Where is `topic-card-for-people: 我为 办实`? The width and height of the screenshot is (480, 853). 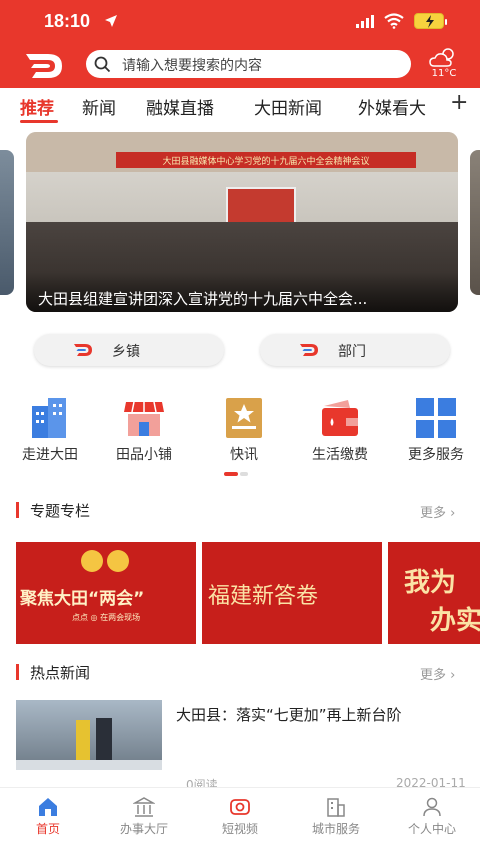
topic-card-for-people: 我为 办实 is located at coordinates (434, 593).